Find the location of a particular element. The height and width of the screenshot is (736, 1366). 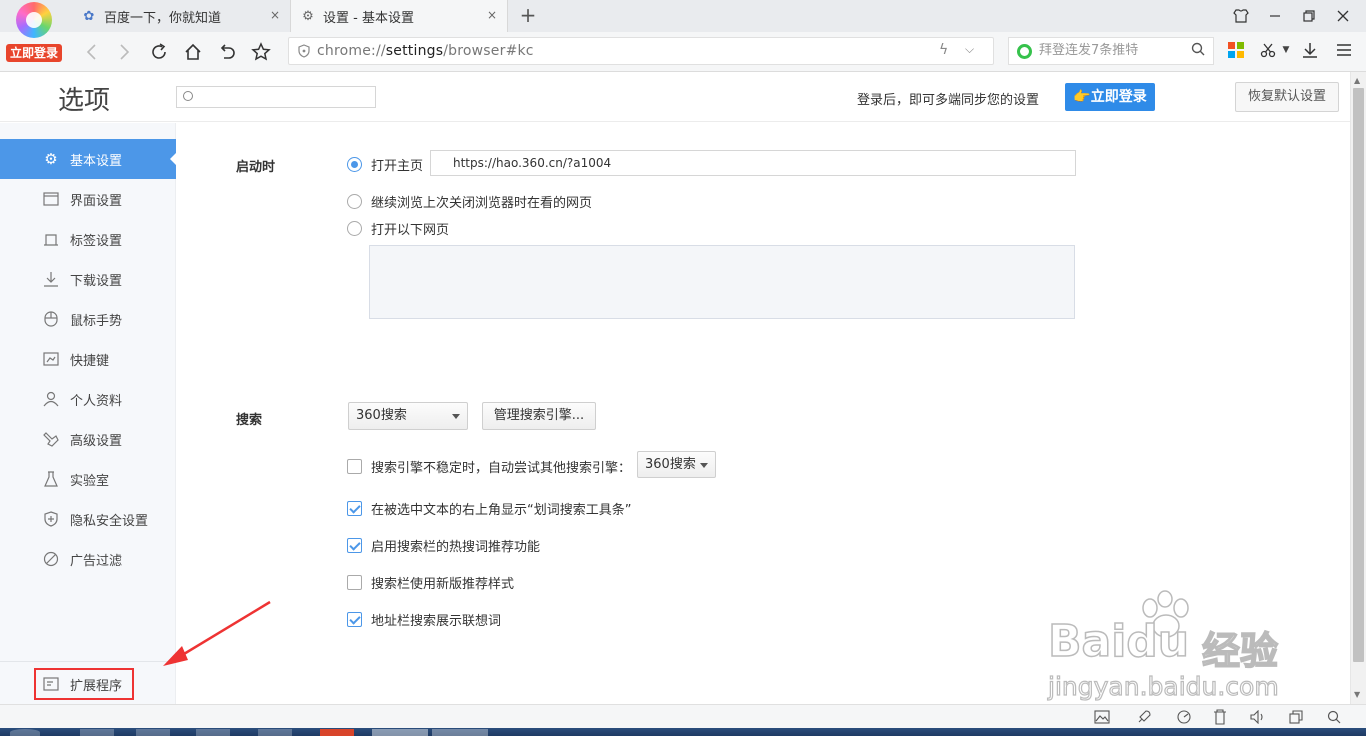

search-new-style-option: 搜索栏使用新版推荐样式 is located at coordinates (430, 582).